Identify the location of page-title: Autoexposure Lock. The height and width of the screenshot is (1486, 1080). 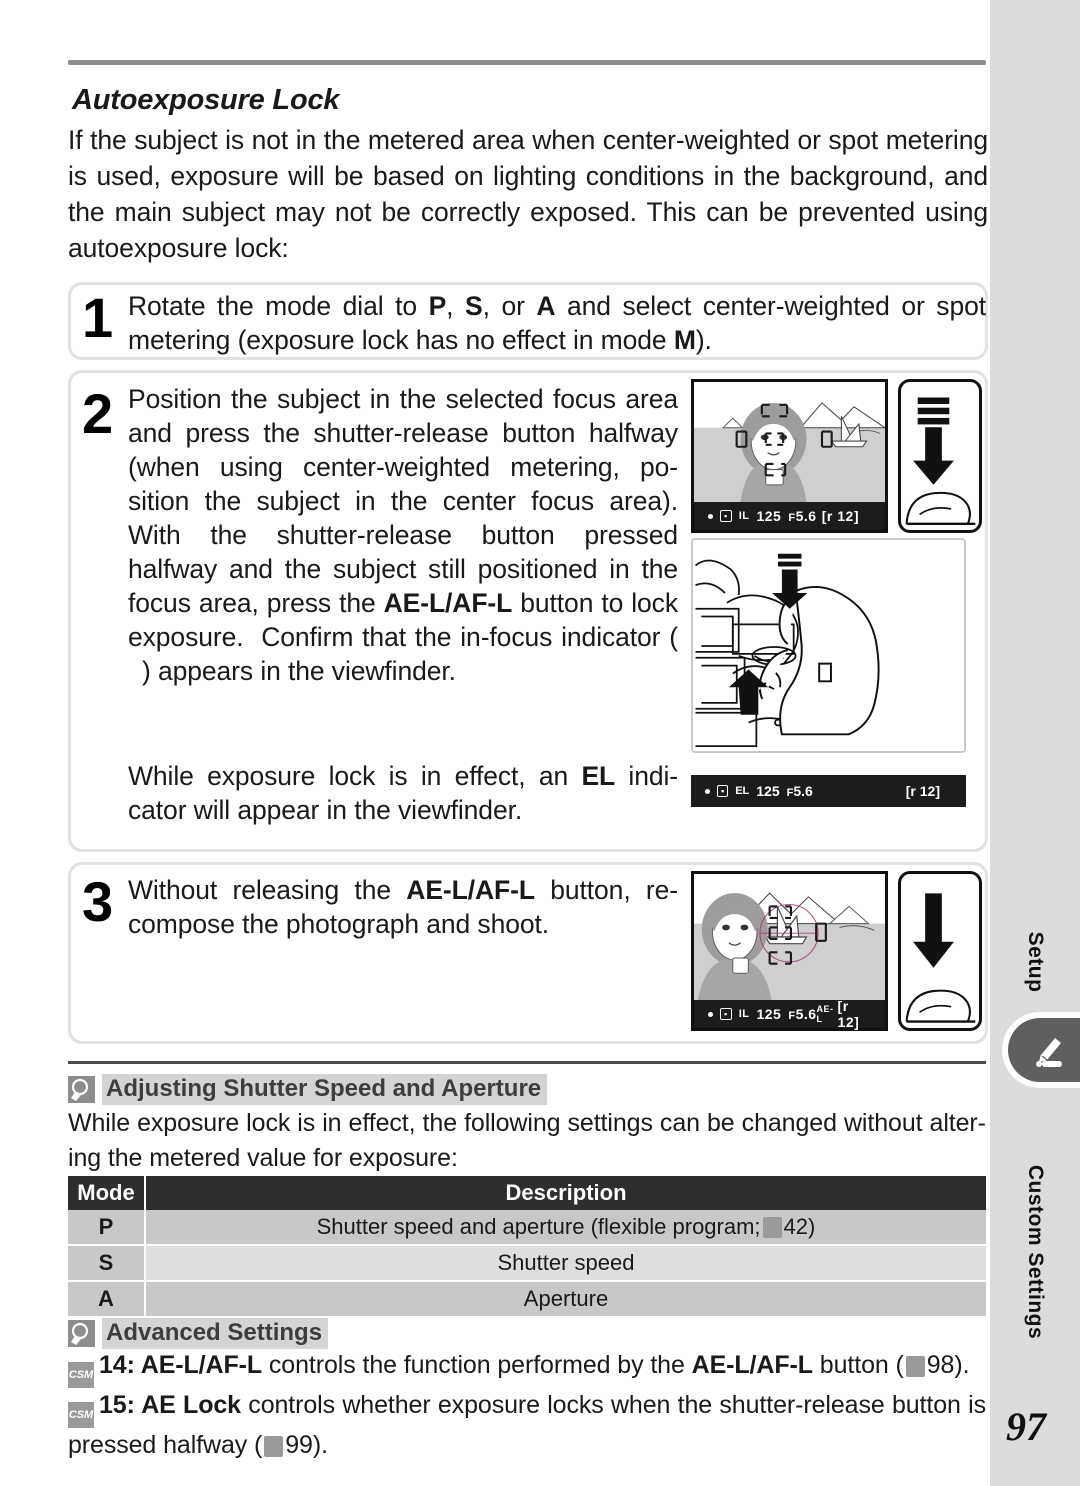
(206, 100).